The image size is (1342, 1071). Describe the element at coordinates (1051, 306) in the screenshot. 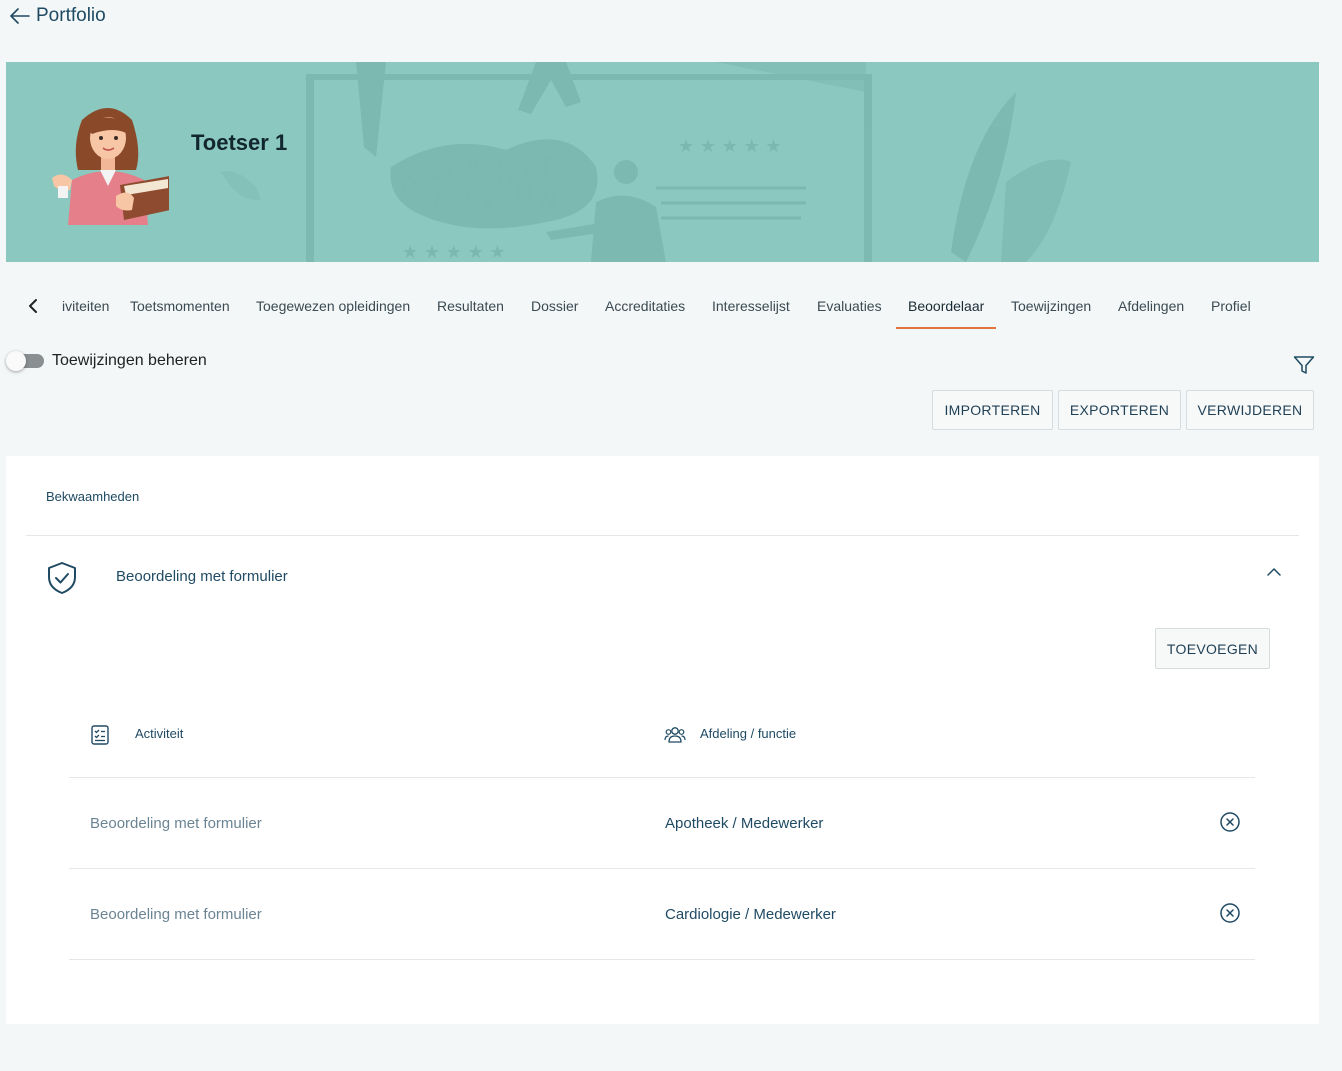

I see `tab-toewijzingen: Toewijzingen` at that location.